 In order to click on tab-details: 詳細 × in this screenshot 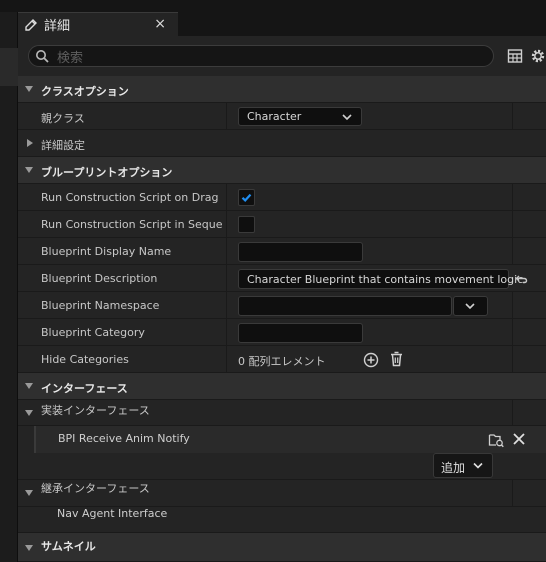, I will do `click(98, 24)`.